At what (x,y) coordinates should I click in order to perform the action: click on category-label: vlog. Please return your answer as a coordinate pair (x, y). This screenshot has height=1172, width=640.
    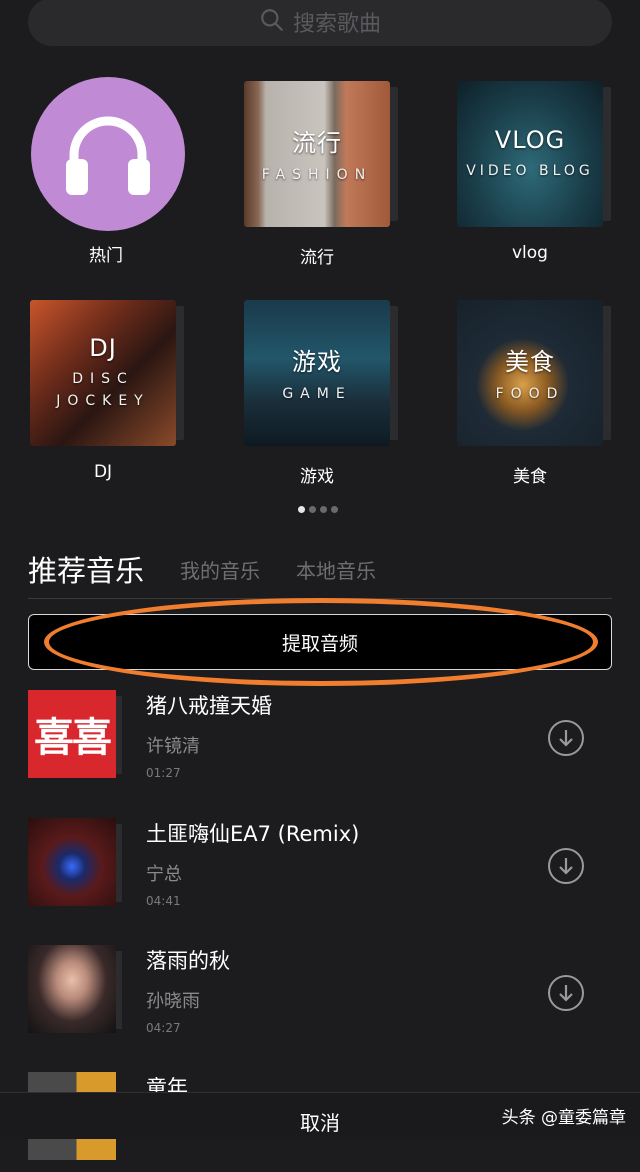
    Looking at the image, I should click on (530, 253).